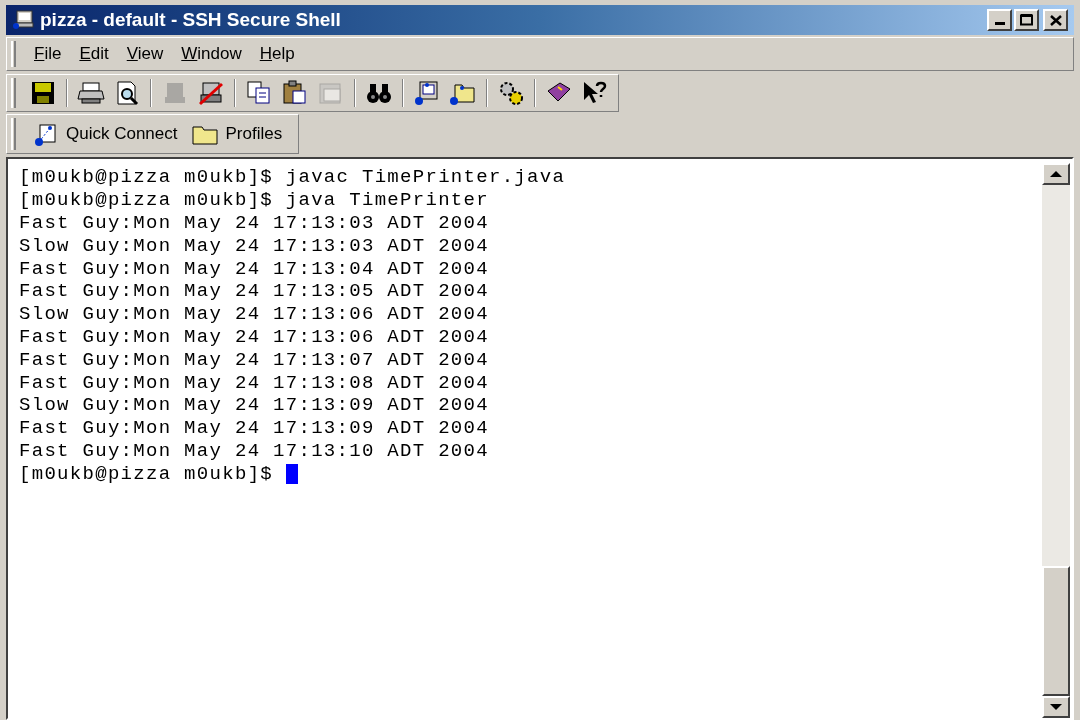  I want to click on terminal-line: Slow Guy:Mon May 24 17:13:06 ADT 2004, so click(254, 314).